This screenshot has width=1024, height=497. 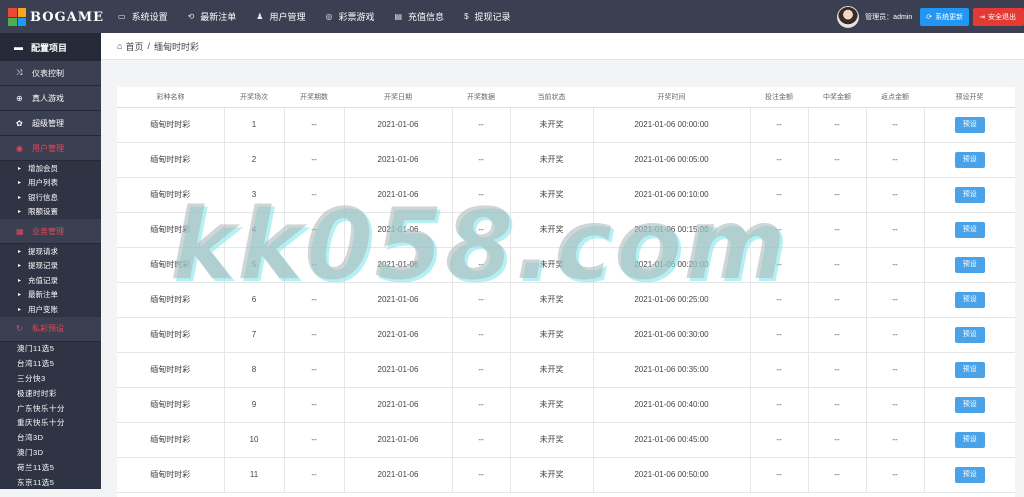 What do you see at coordinates (56, 17) in the screenshot?
I see `brand-logo: BOGAME` at bounding box center [56, 17].